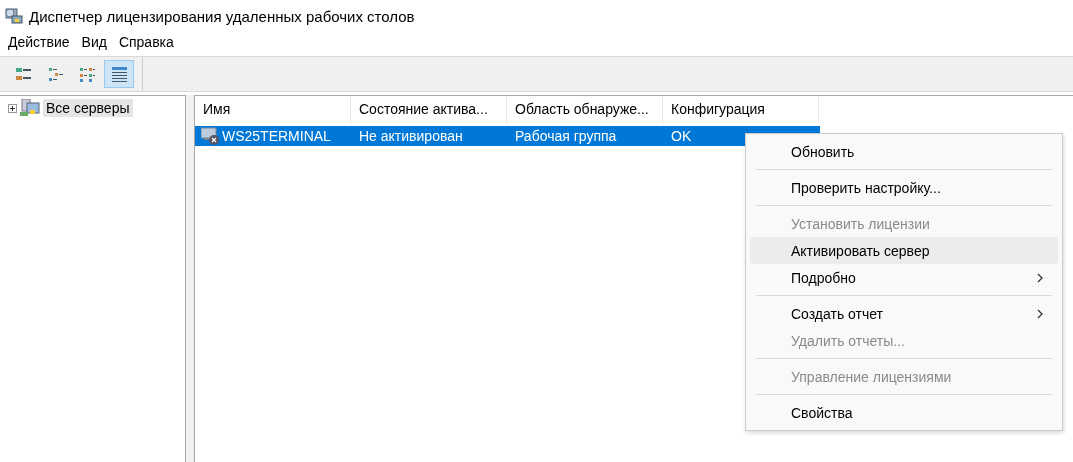 Image resolution: width=1073 pixels, height=462 pixels. Describe the element at coordinates (507, 136) in the screenshot. I see `table-row: WS25TERMINAL Не активирован Рабочая группа OK` at that location.